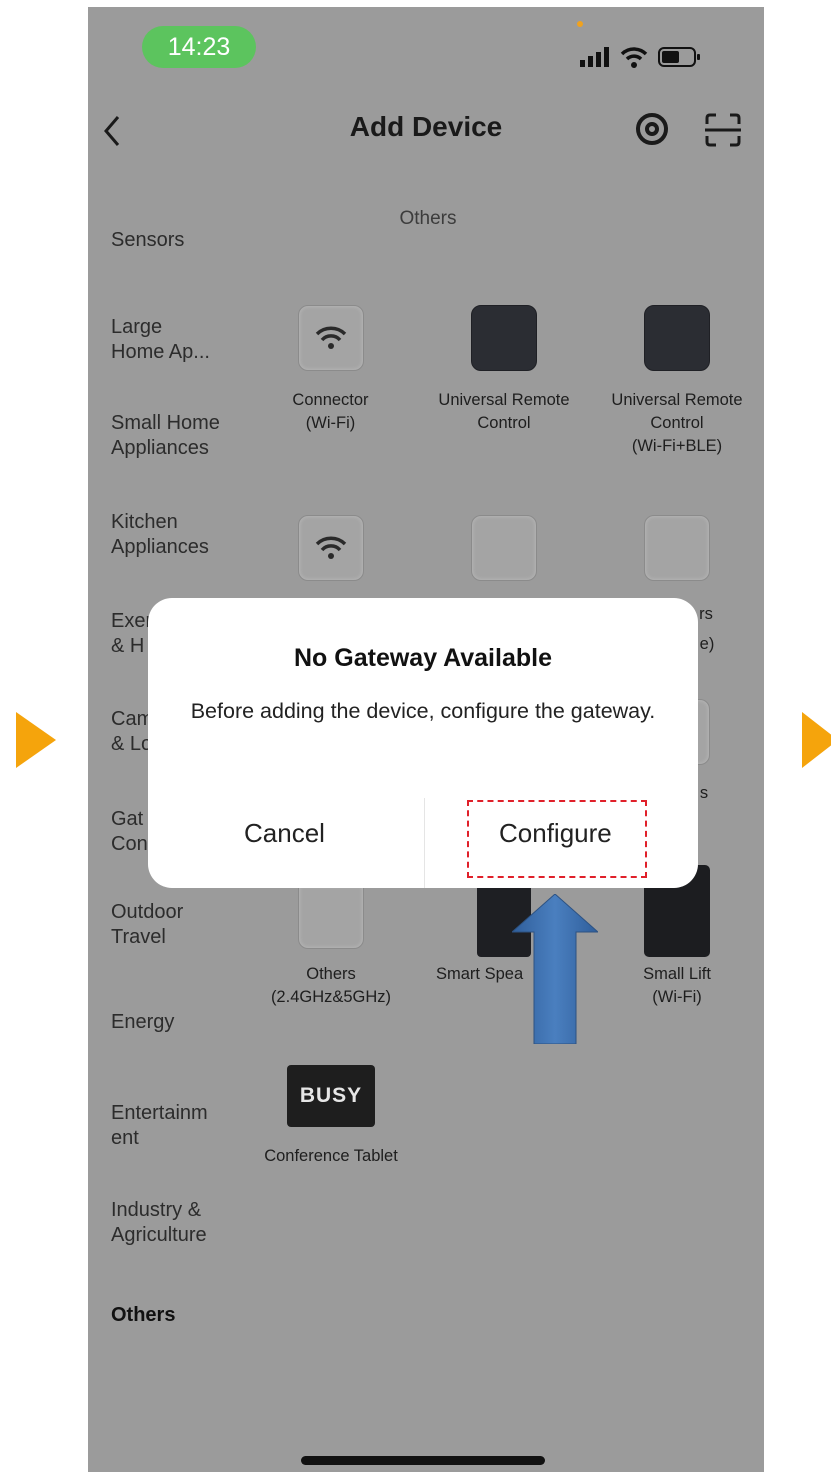 The image size is (831, 1472). I want to click on sidebar-item-industry-agriculture: Industry & Agriculture, so click(176, 1223).